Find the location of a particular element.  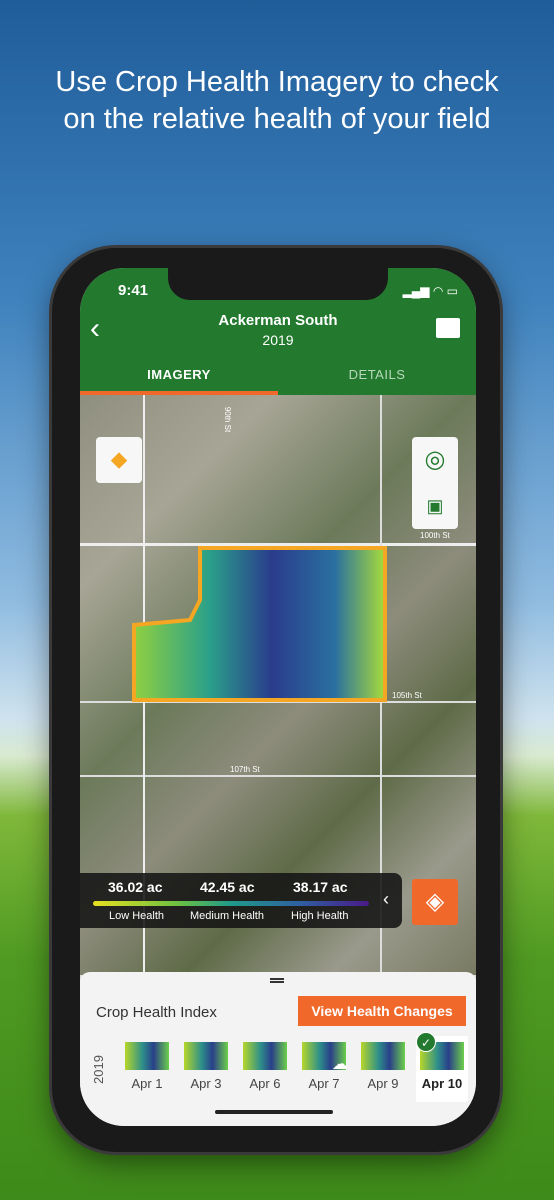

date-label: Apr 3 is located at coordinates (206, 1083).